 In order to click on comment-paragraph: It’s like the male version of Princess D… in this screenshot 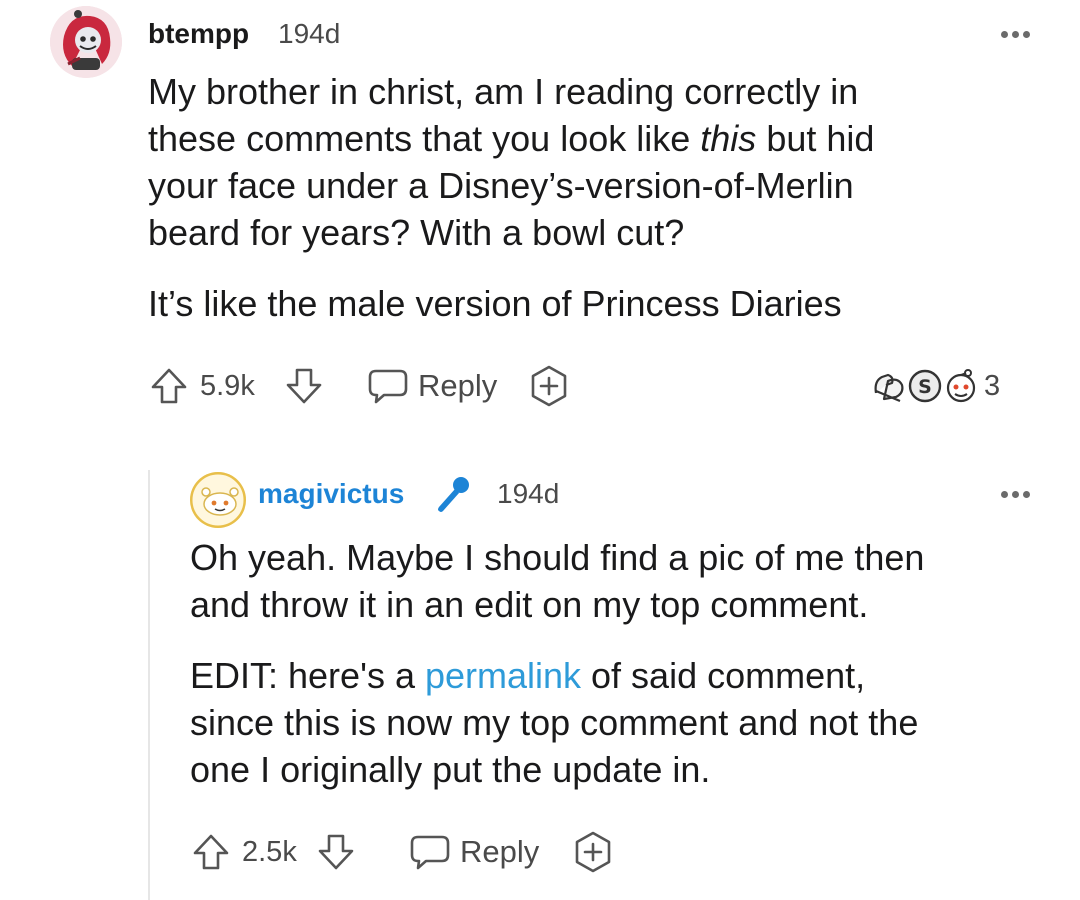, I will do `click(598, 303)`.